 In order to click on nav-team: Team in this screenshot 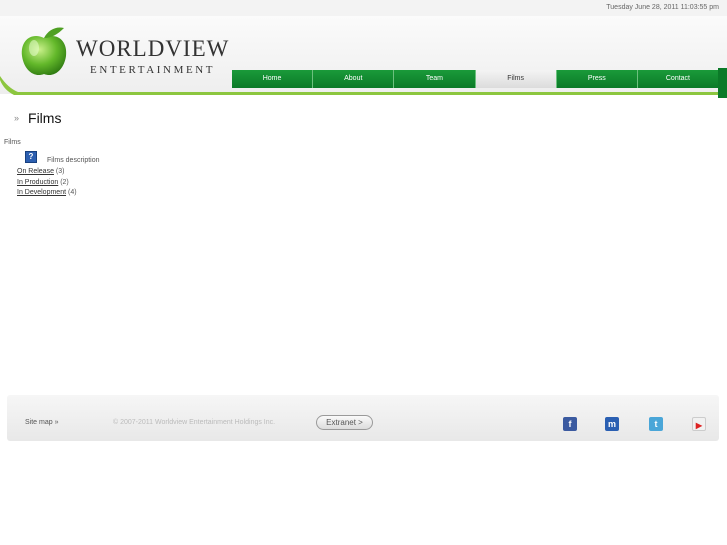, I will do `click(435, 79)`.